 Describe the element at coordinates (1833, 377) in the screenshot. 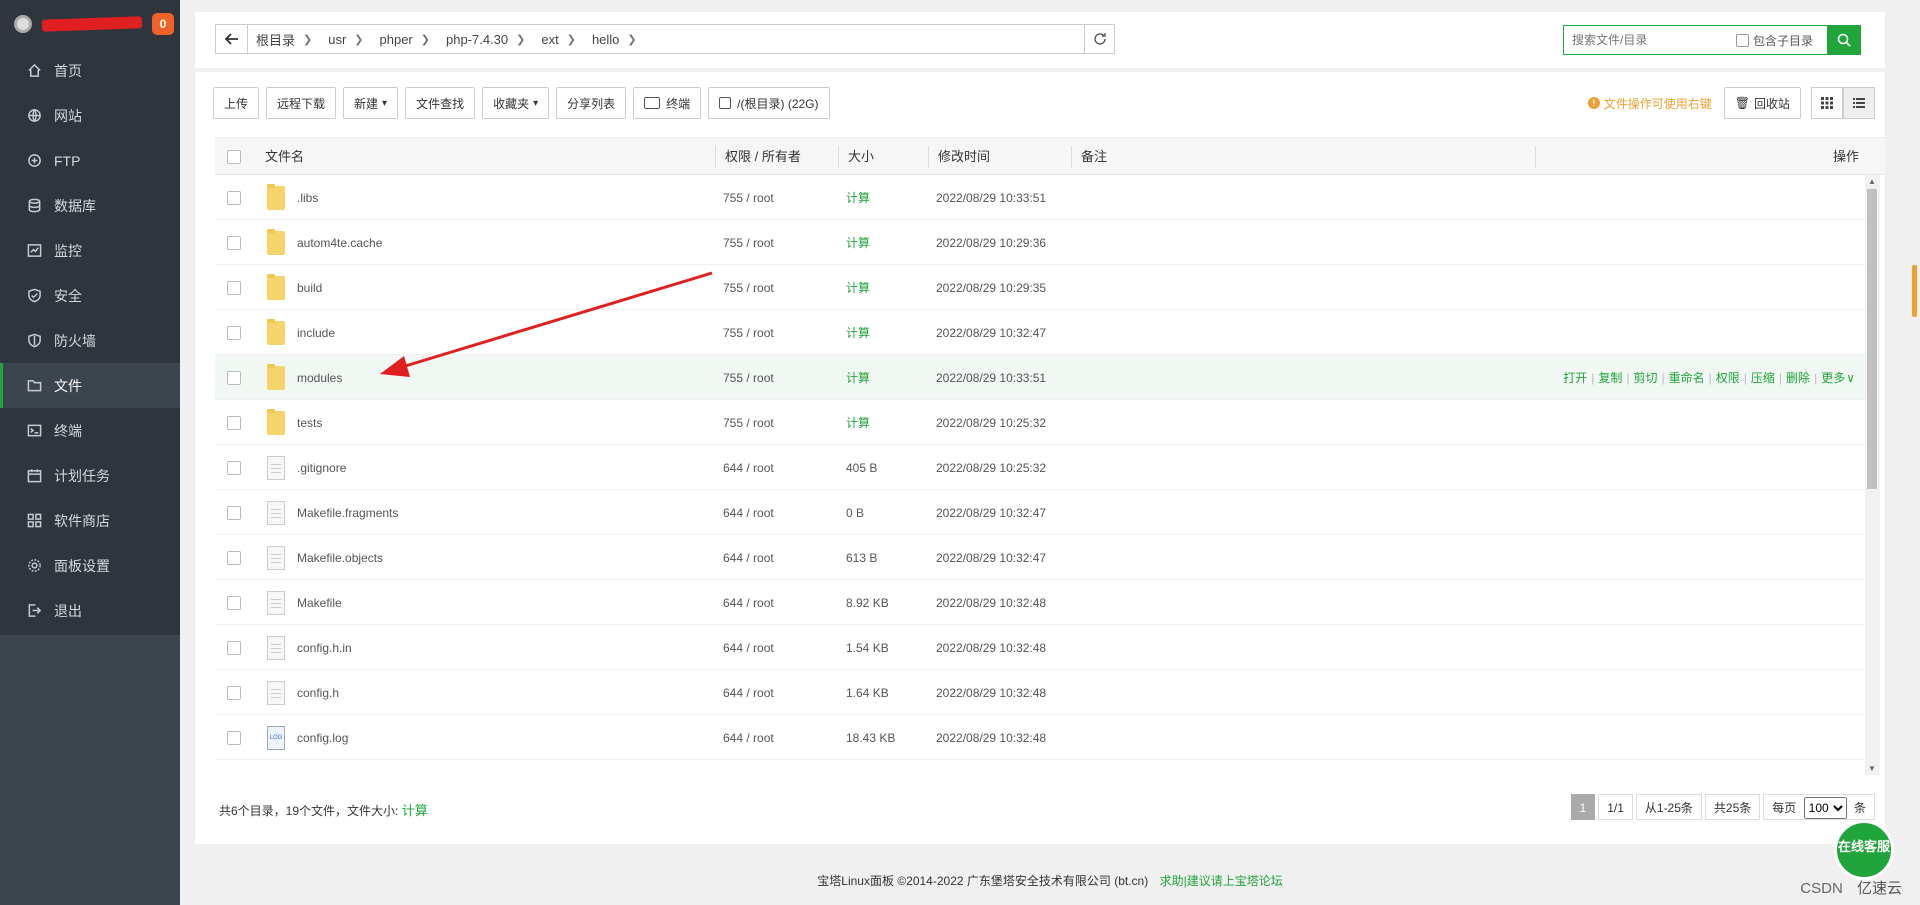

I see `row-action-7: 更多` at that location.